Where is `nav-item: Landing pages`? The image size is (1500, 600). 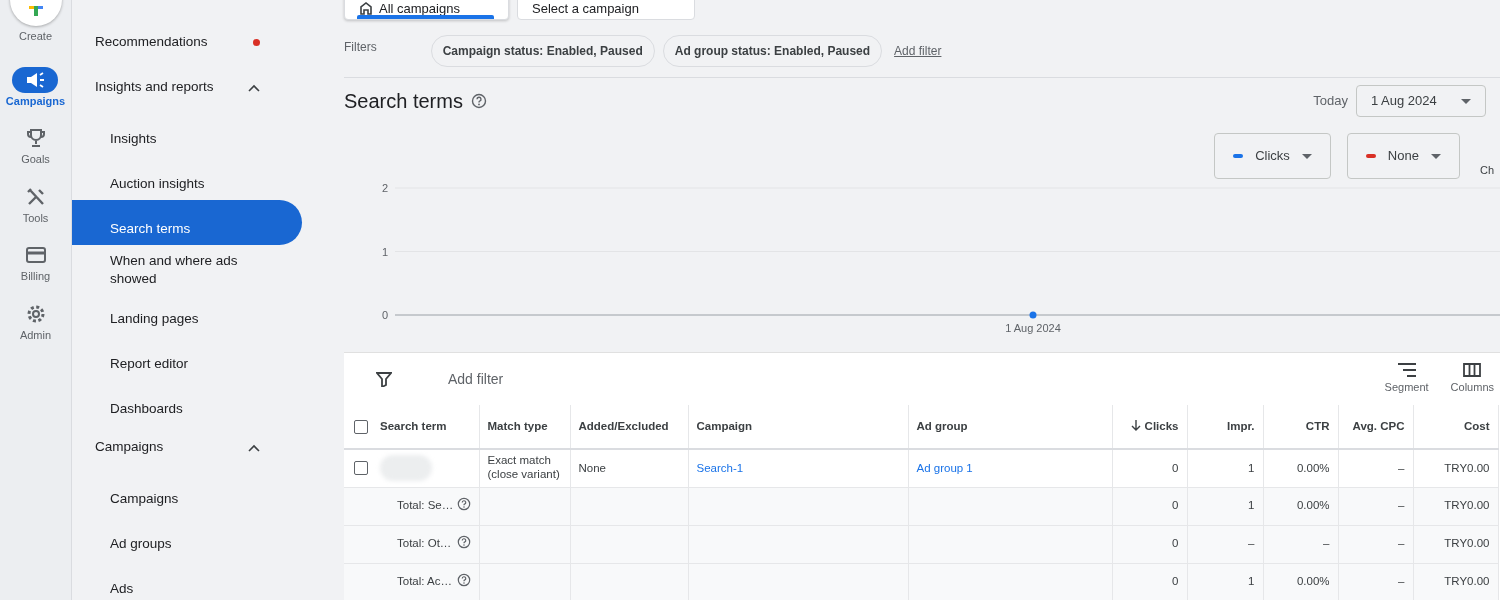
nav-item: Landing pages is located at coordinates (187, 312).